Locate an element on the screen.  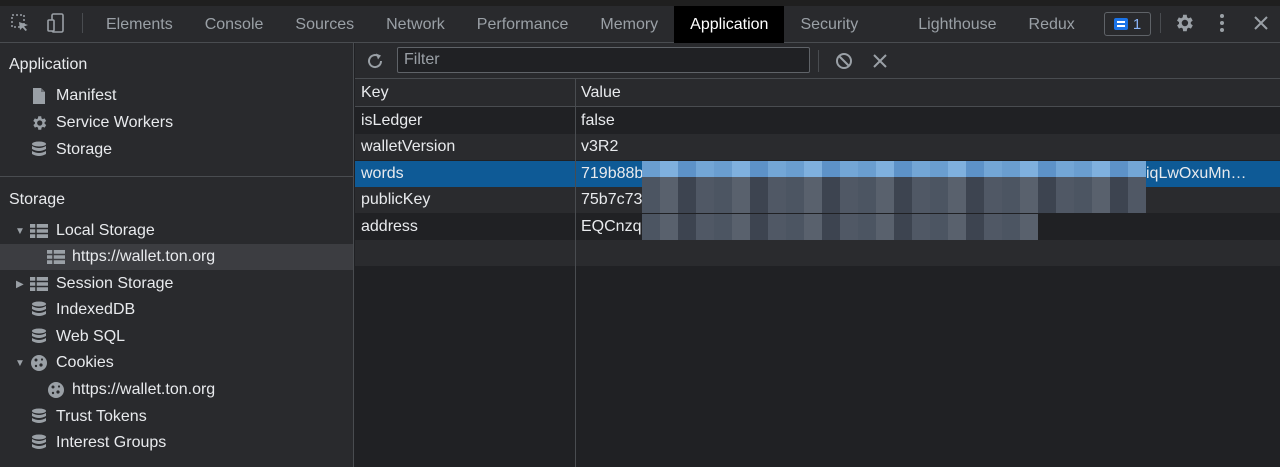
table-row: publicKey 75b7c73 is located at coordinates (817, 195).